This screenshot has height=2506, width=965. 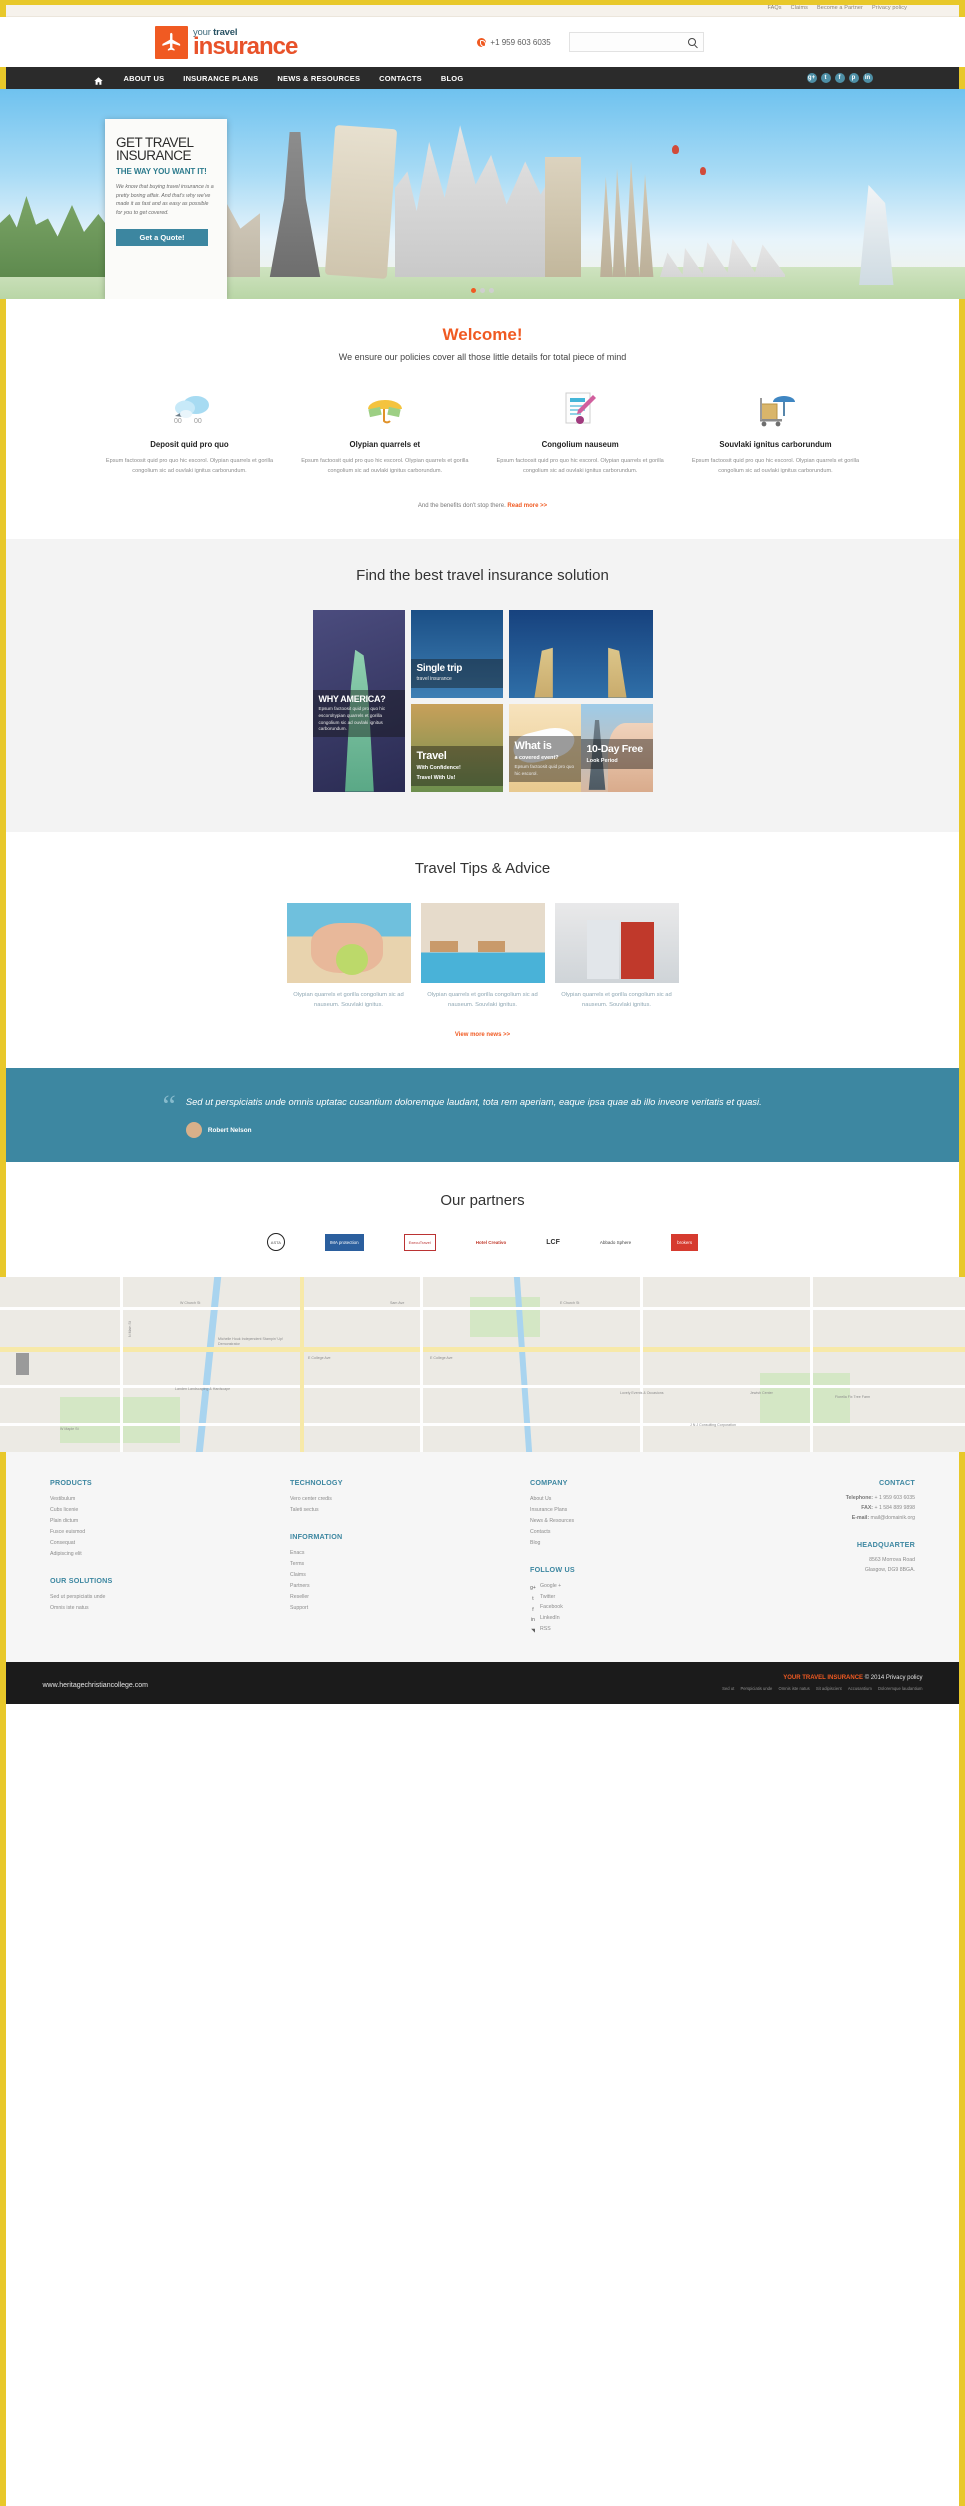 What do you see at coordinates (439, 669) in the screenshot?
I see `tile-title: Single trip` at bounding box center [439, 669].